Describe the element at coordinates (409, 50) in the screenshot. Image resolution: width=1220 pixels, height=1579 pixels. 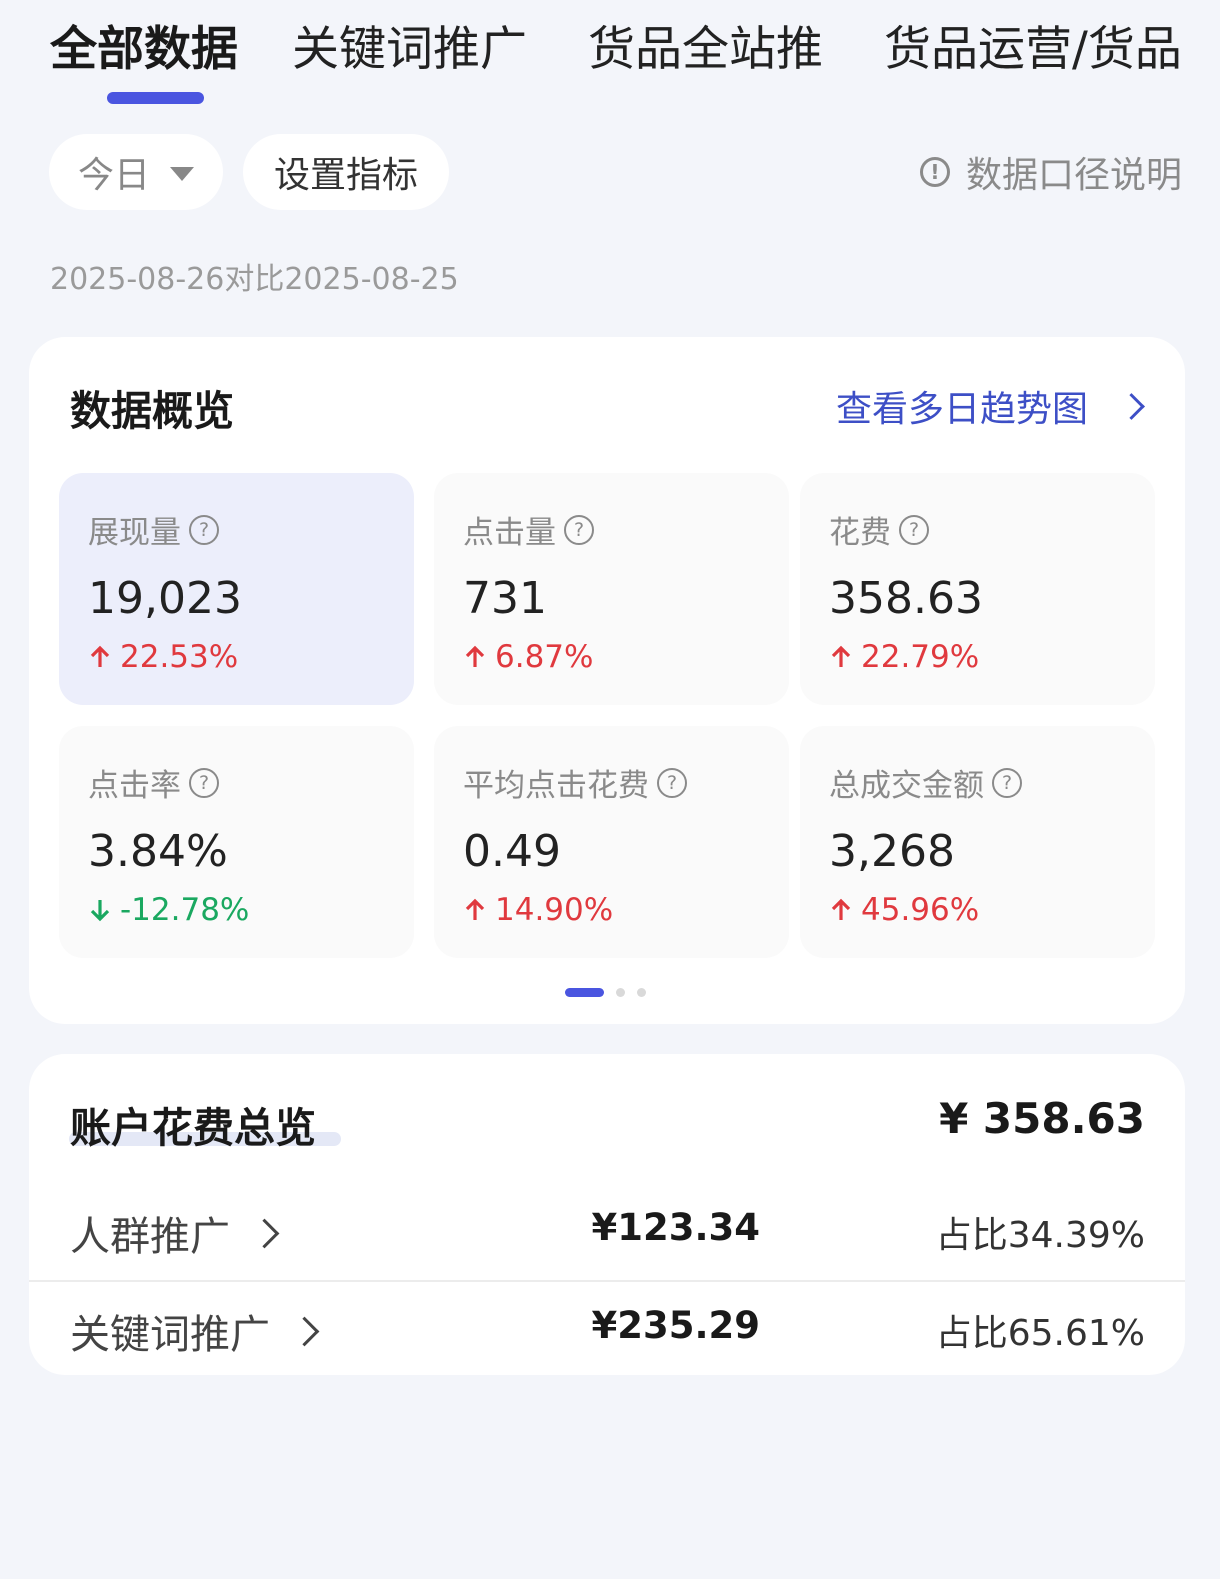
I see `tab-keyword-promo: 关键词推广` at that location.